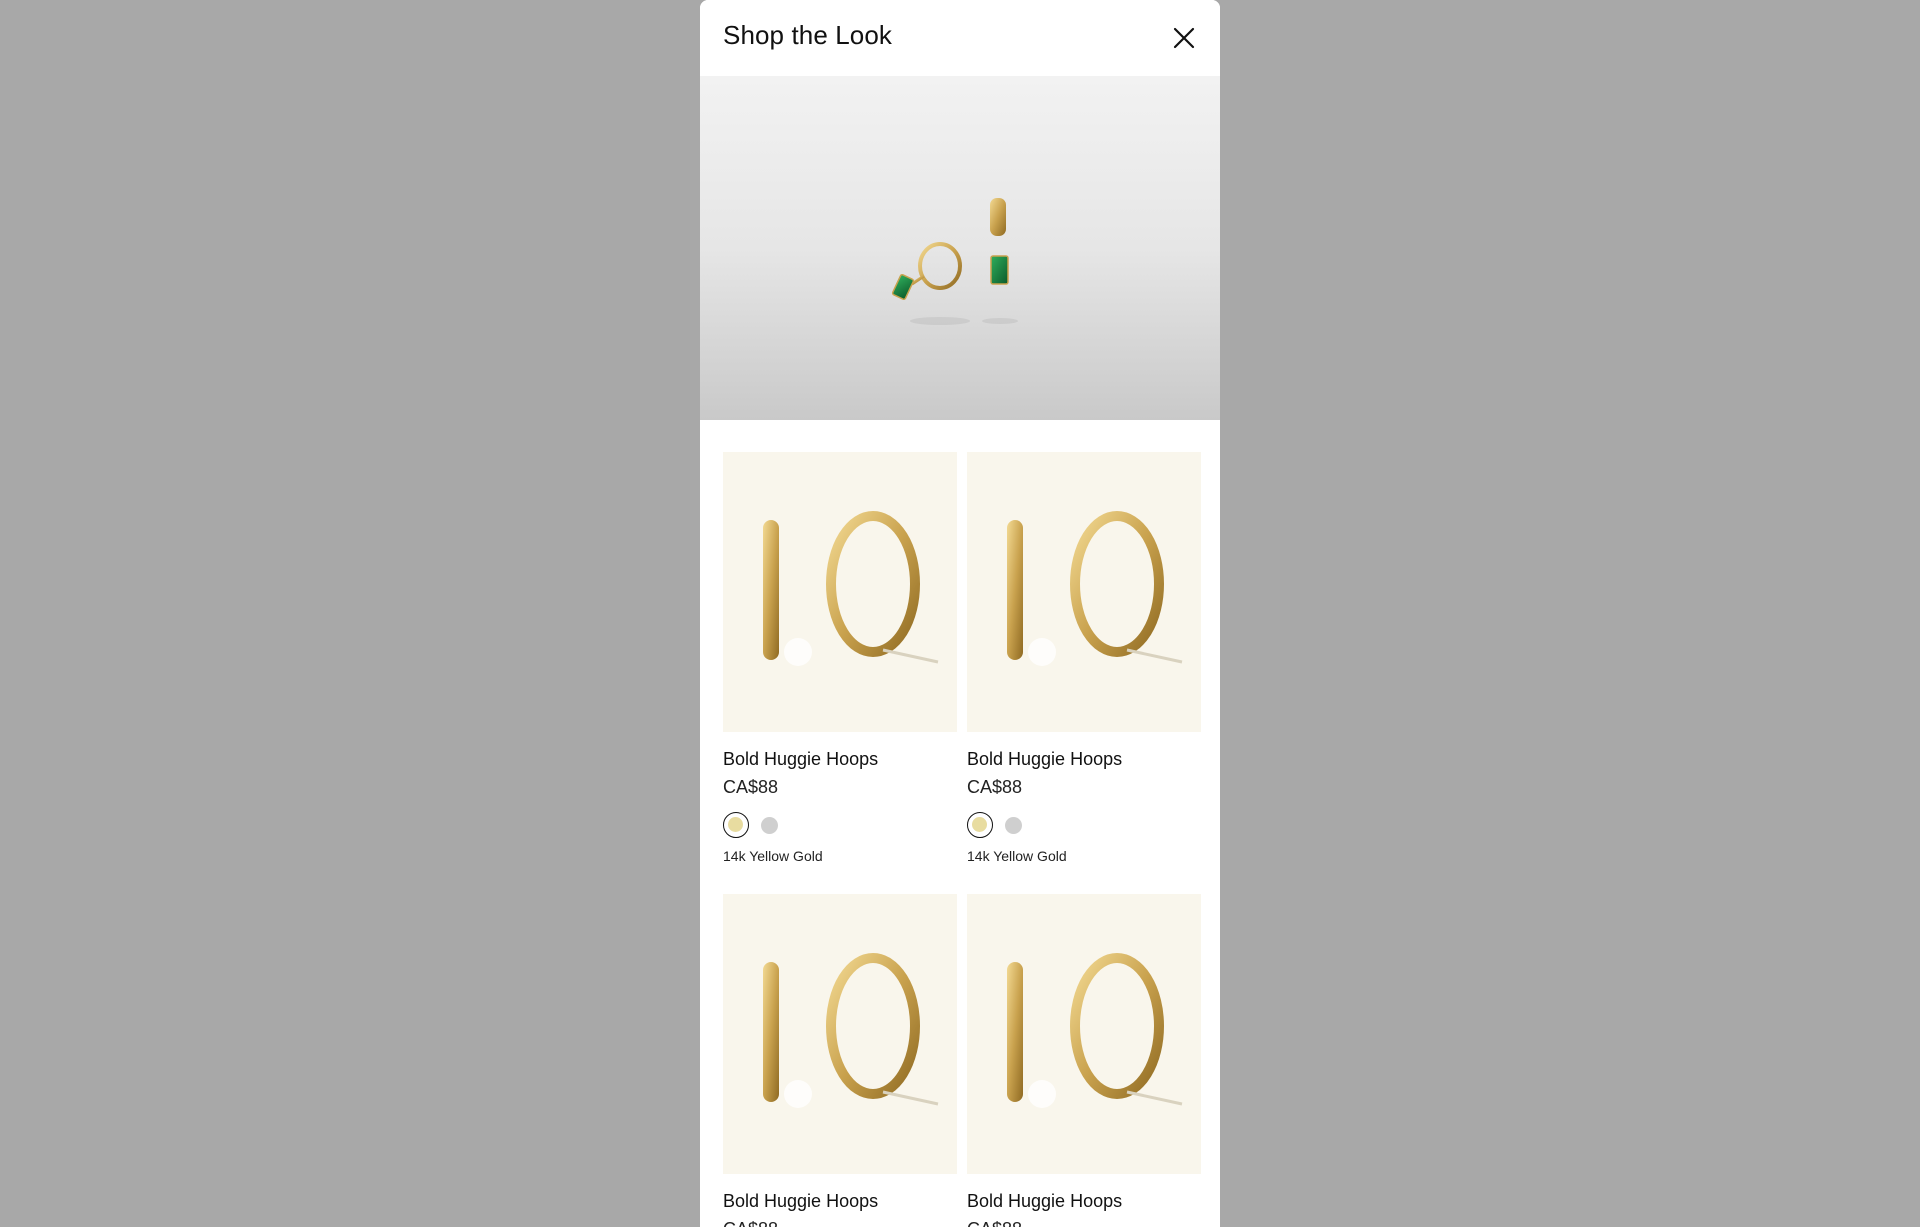  I want to click on close-button, so click(1184, 38).